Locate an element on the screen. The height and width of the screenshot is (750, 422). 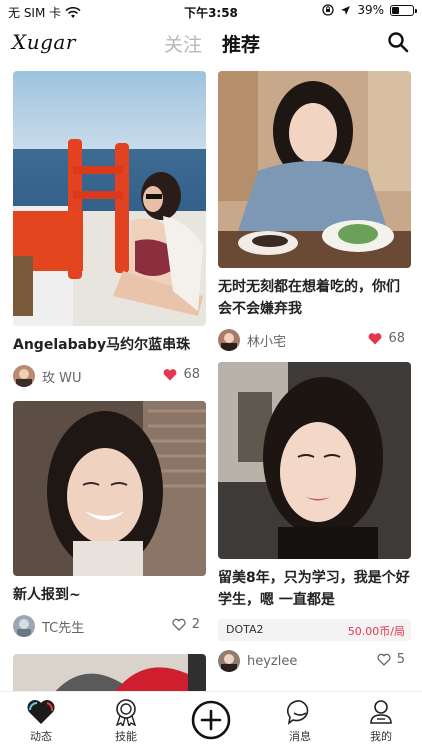
medal-icon is located at coordinates (126, 712).